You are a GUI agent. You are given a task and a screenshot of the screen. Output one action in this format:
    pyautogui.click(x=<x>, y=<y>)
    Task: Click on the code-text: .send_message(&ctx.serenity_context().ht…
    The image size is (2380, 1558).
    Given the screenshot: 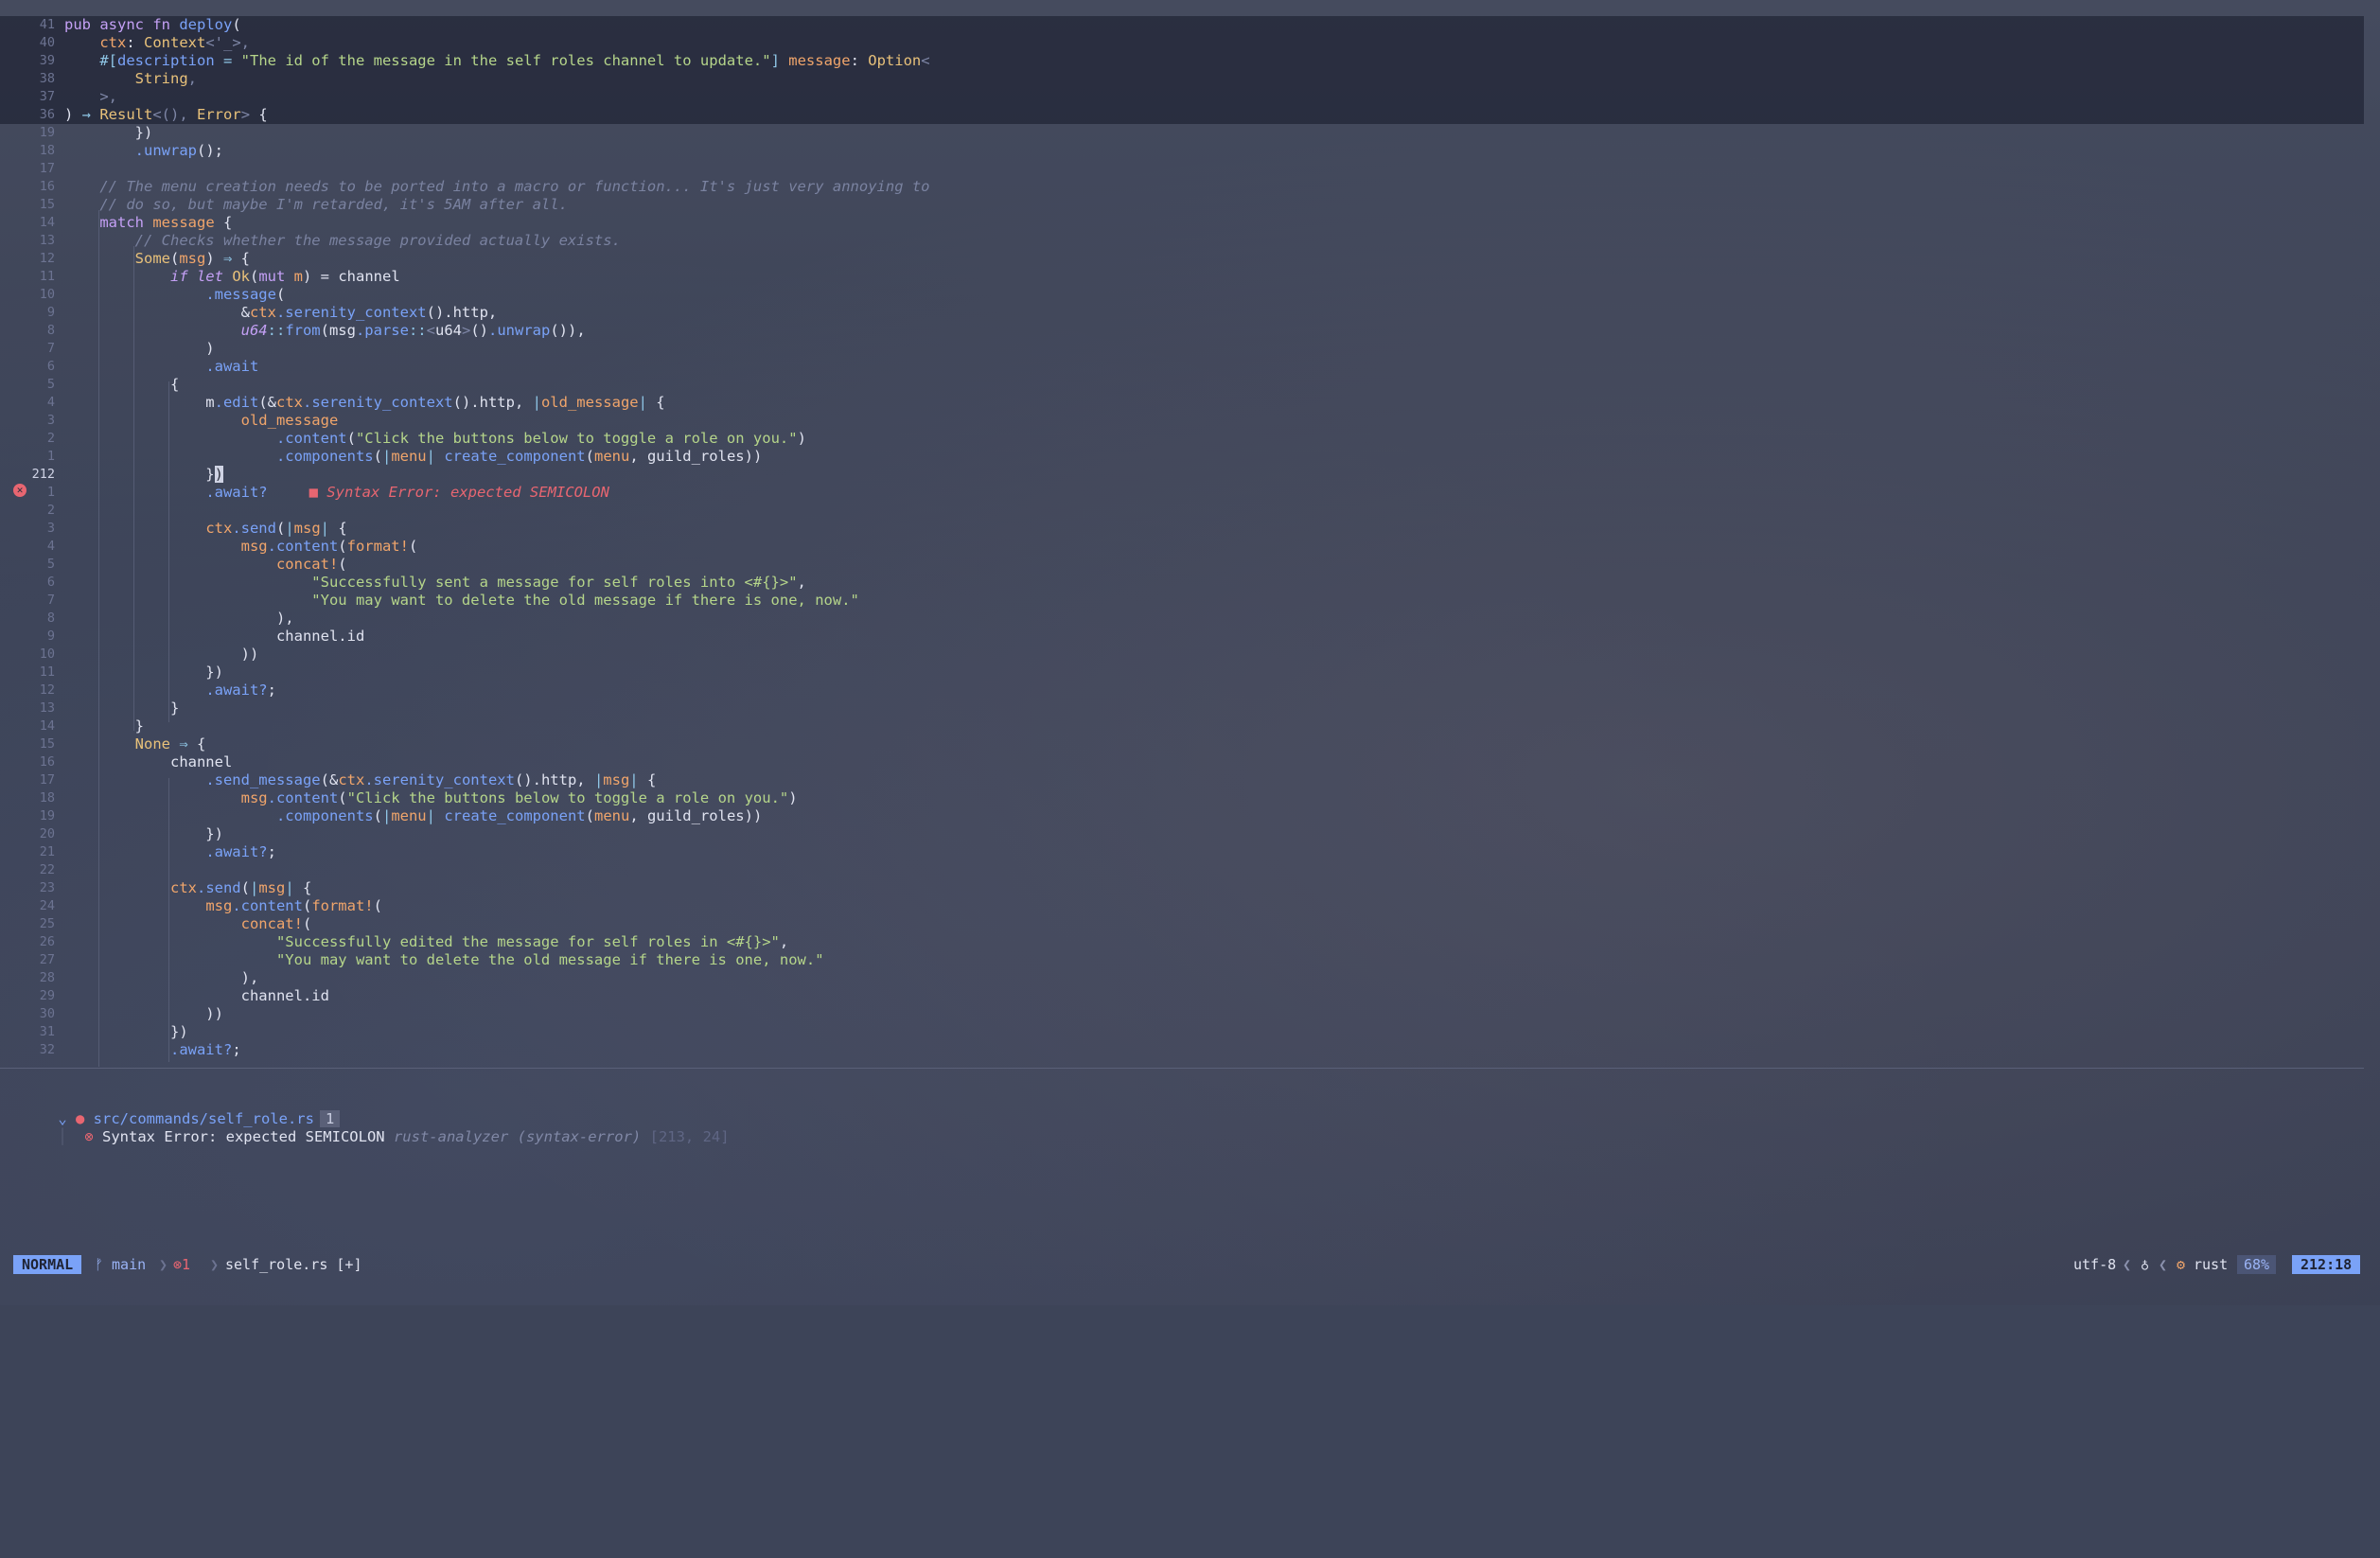 What is the action you would take?
    pyautogui.click(x=360, y=780)
    